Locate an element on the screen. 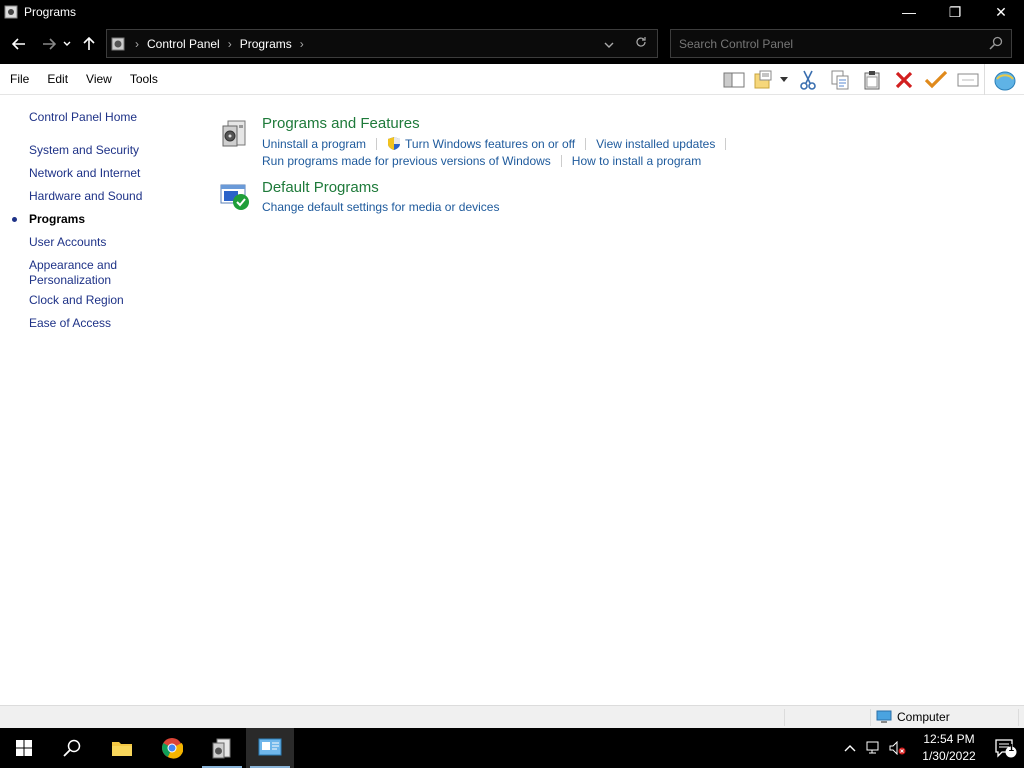 Image resolution: width=1024 pixels, height=768 pixels. sidebar-item-ease-of-access: Ease of Access is located at coordinates (70, 323).